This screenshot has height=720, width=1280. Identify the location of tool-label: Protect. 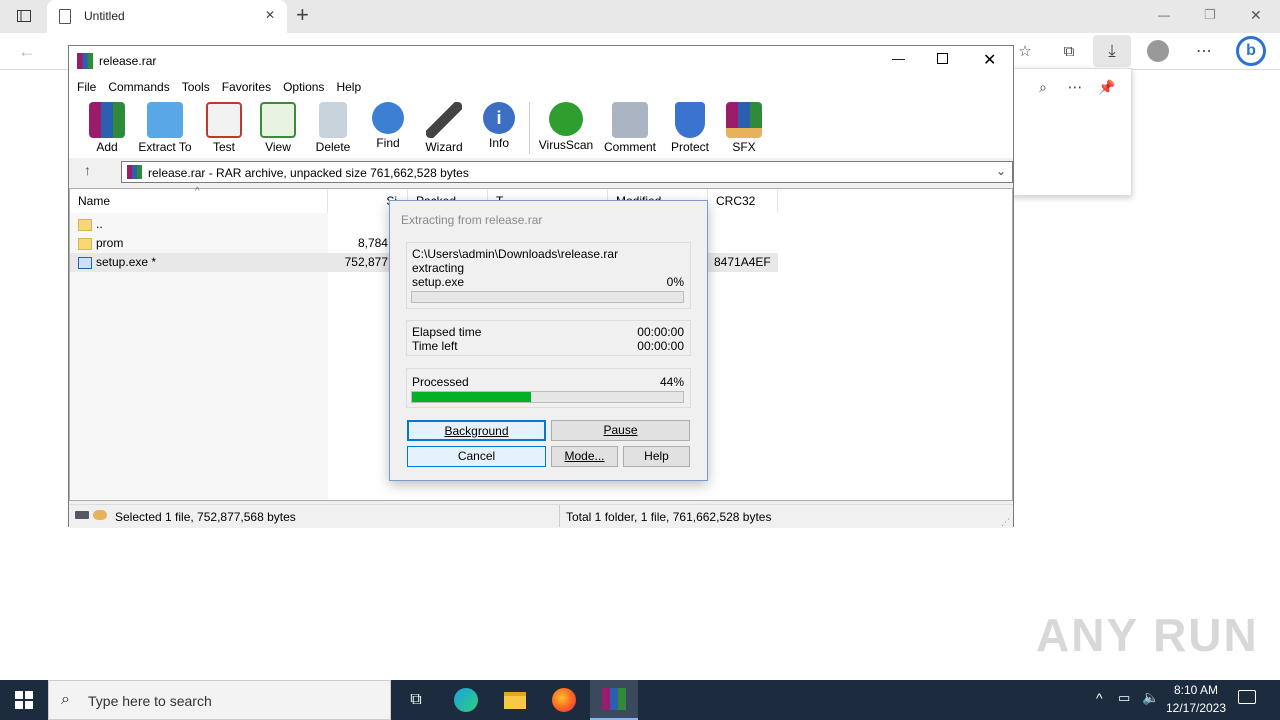
(689, 147).